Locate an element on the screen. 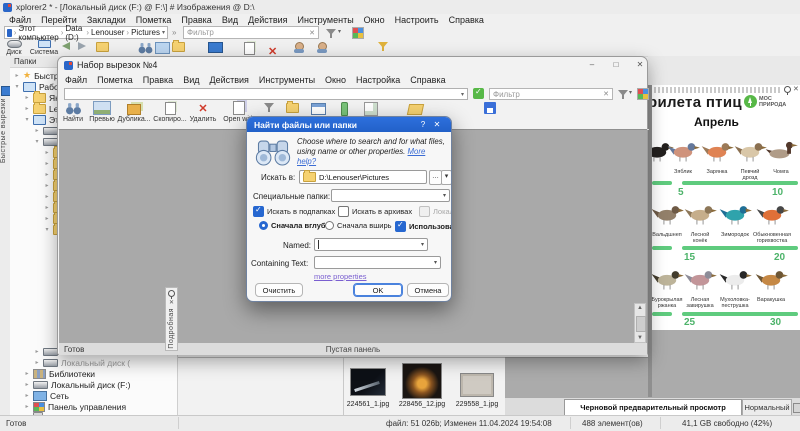 The image size is (800, 431). disk-button: Диск is located at coordinates (14, 48).